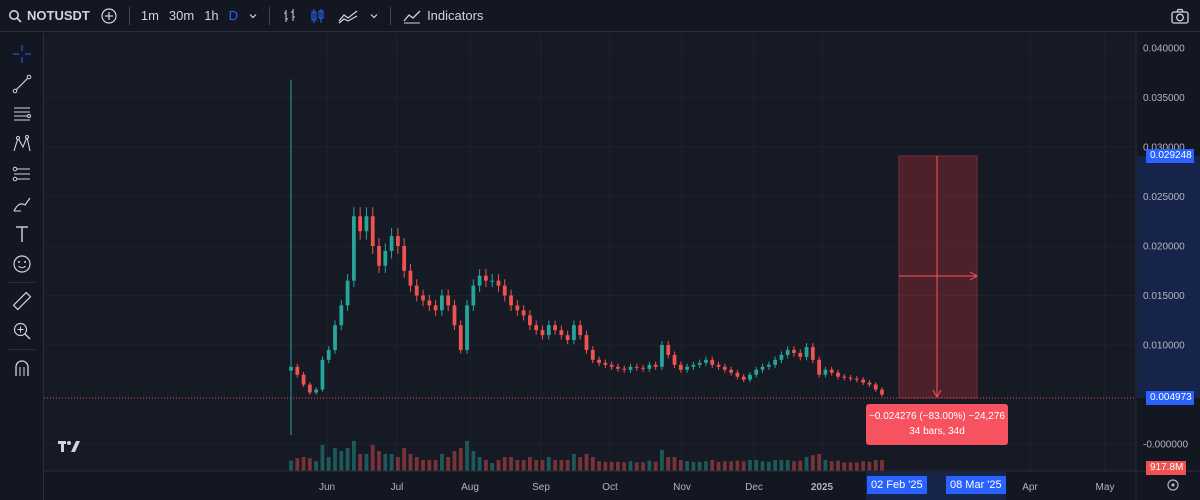 The width and height of the screenshot is (1200, 500). What do you see at coordinates (22, 54) in the screenshot?
I see `crosshair-tool` at bounding box center [22, 54].